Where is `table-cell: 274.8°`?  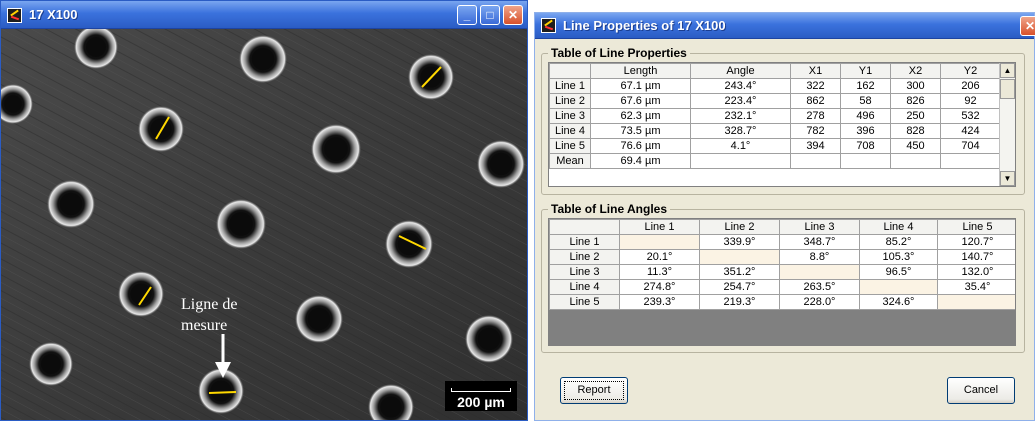 table-cell: 274.8° is located at coordinates (659, 287).